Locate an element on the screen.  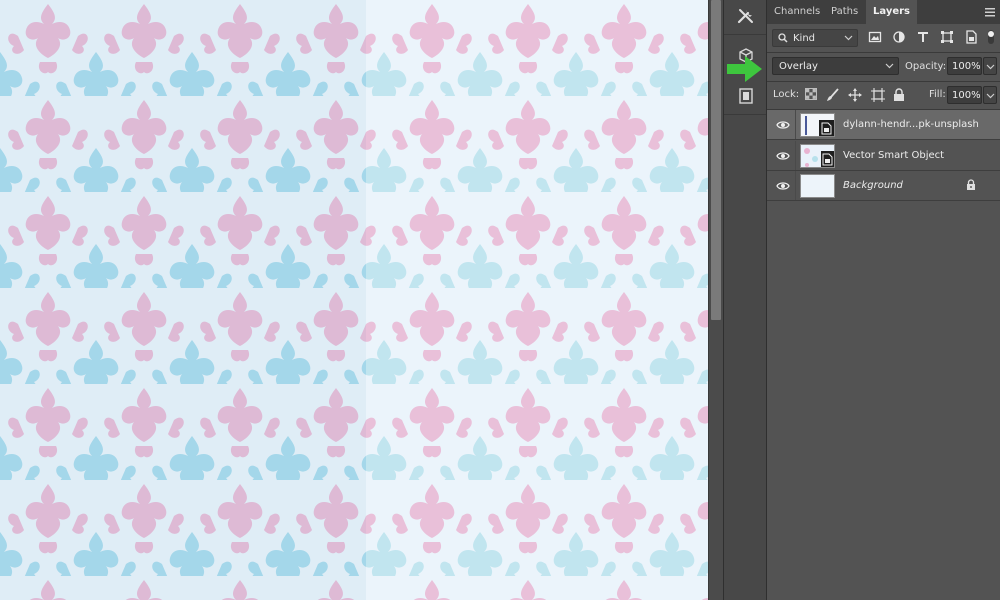
blend-mode-row: Overlay Opacity: 100% is located at coordinates (883, 67).